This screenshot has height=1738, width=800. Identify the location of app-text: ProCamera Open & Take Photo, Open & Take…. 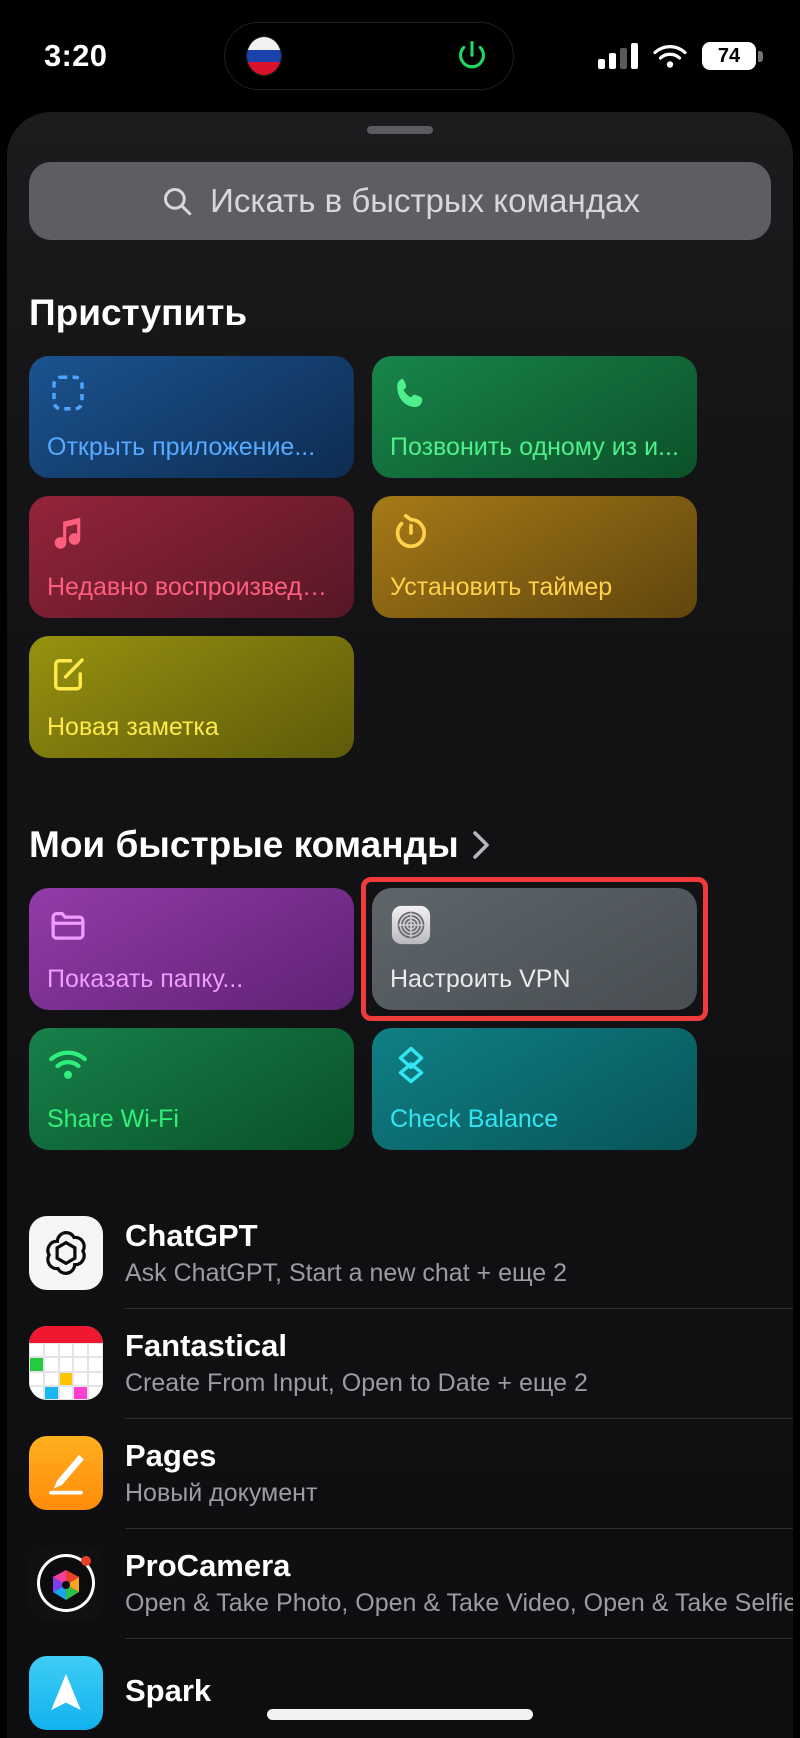
(459, 1583).